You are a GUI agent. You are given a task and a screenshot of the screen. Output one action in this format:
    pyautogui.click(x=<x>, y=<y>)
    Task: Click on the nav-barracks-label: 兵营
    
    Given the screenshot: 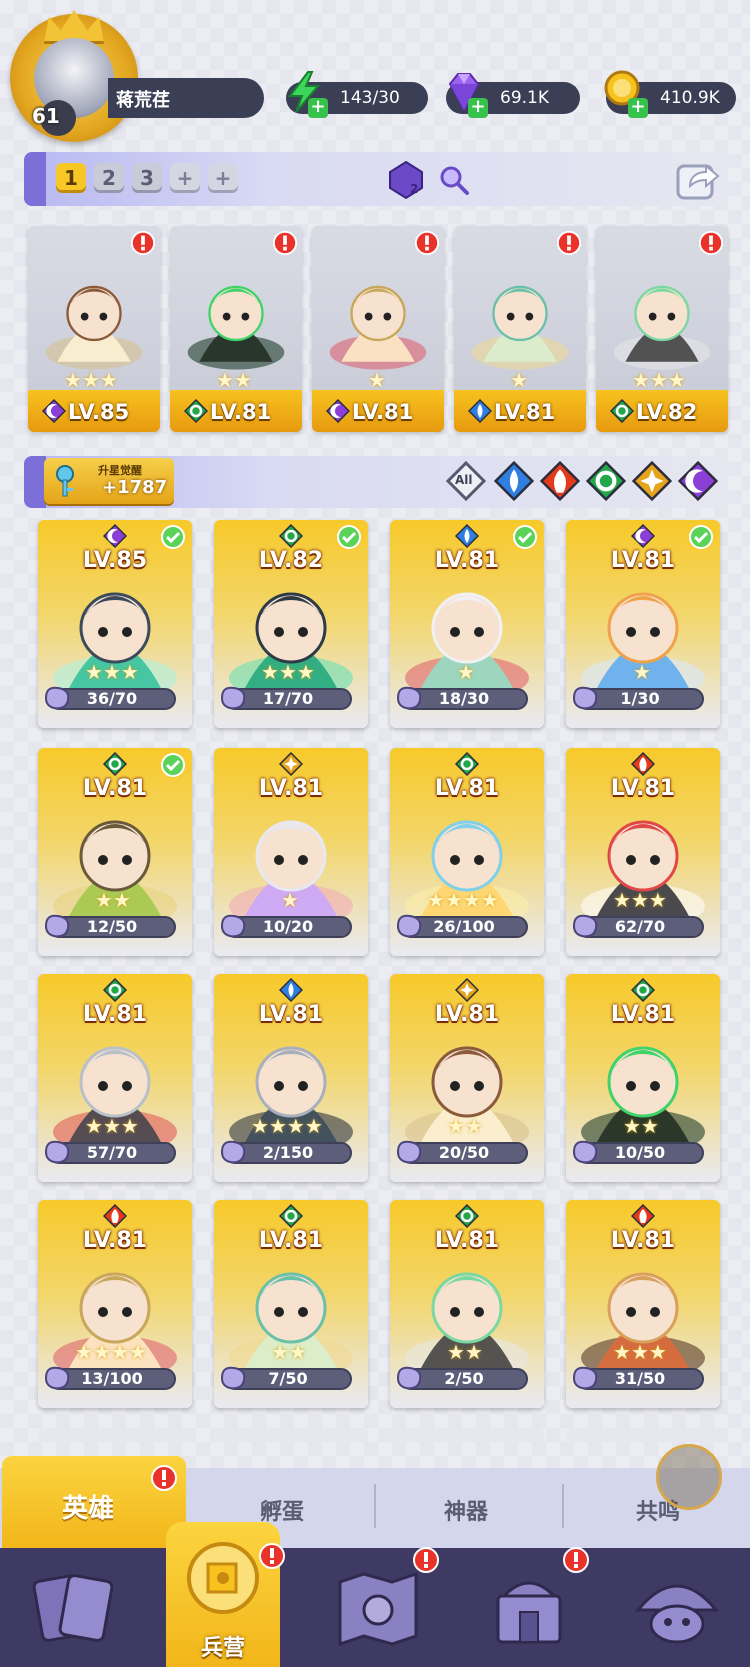 What is the action you would take?
    pyautogui.click(x=222, y=1648)
    